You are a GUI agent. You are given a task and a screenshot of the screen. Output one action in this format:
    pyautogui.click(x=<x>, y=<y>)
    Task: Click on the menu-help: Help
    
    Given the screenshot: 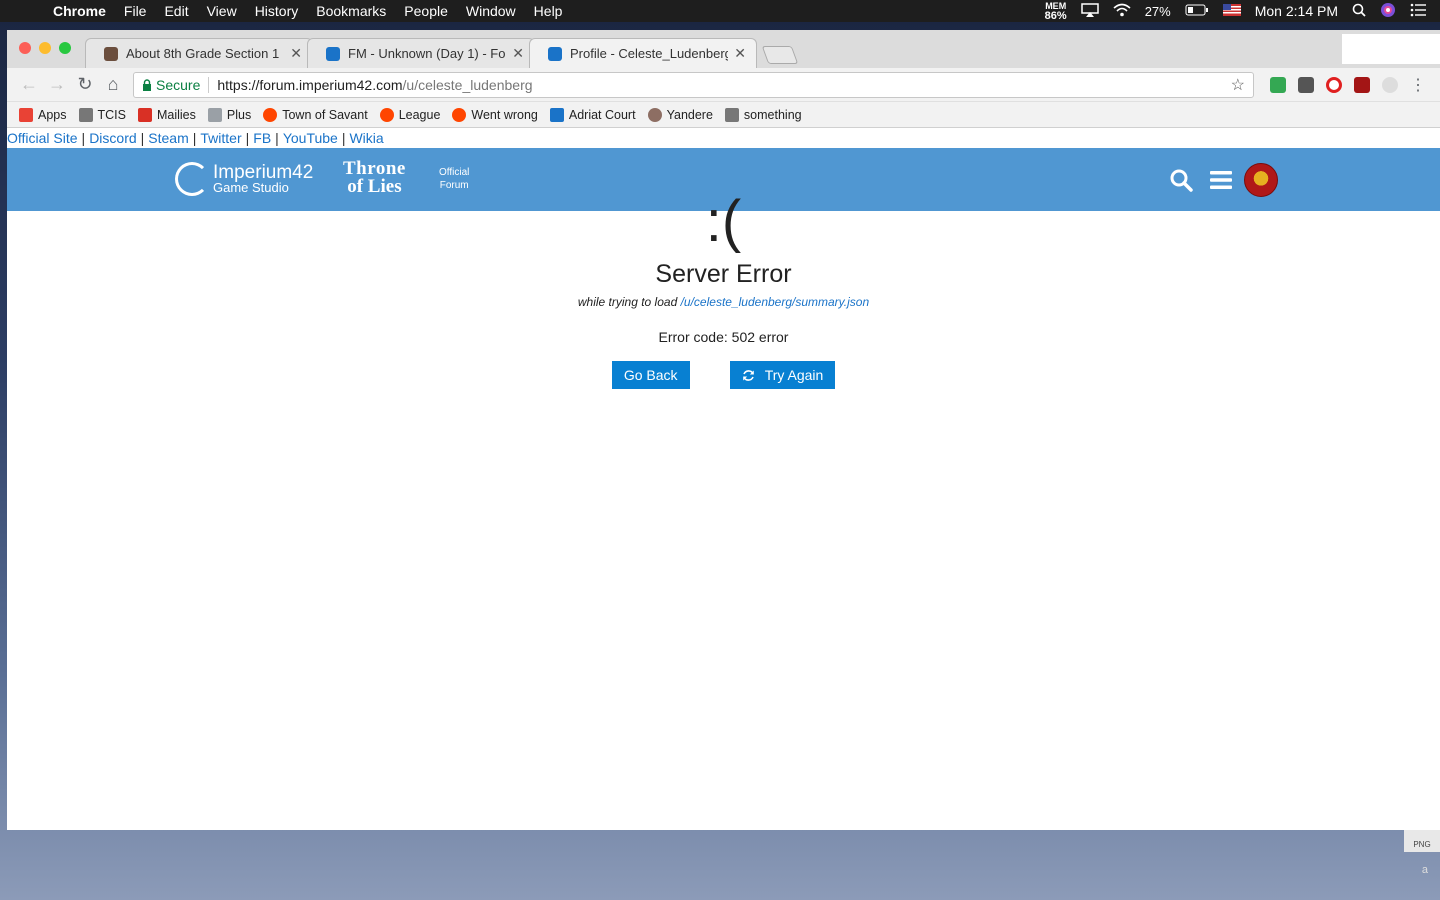 What is the action you would take?
    pyautogui.click(x=548, y=11)
    